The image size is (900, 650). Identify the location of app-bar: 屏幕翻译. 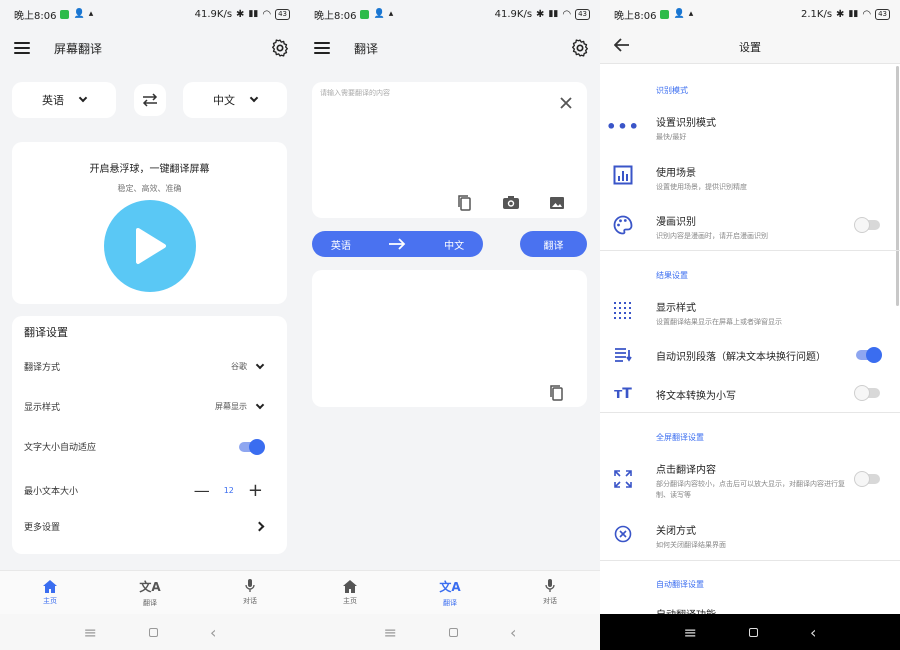
(150, 48).